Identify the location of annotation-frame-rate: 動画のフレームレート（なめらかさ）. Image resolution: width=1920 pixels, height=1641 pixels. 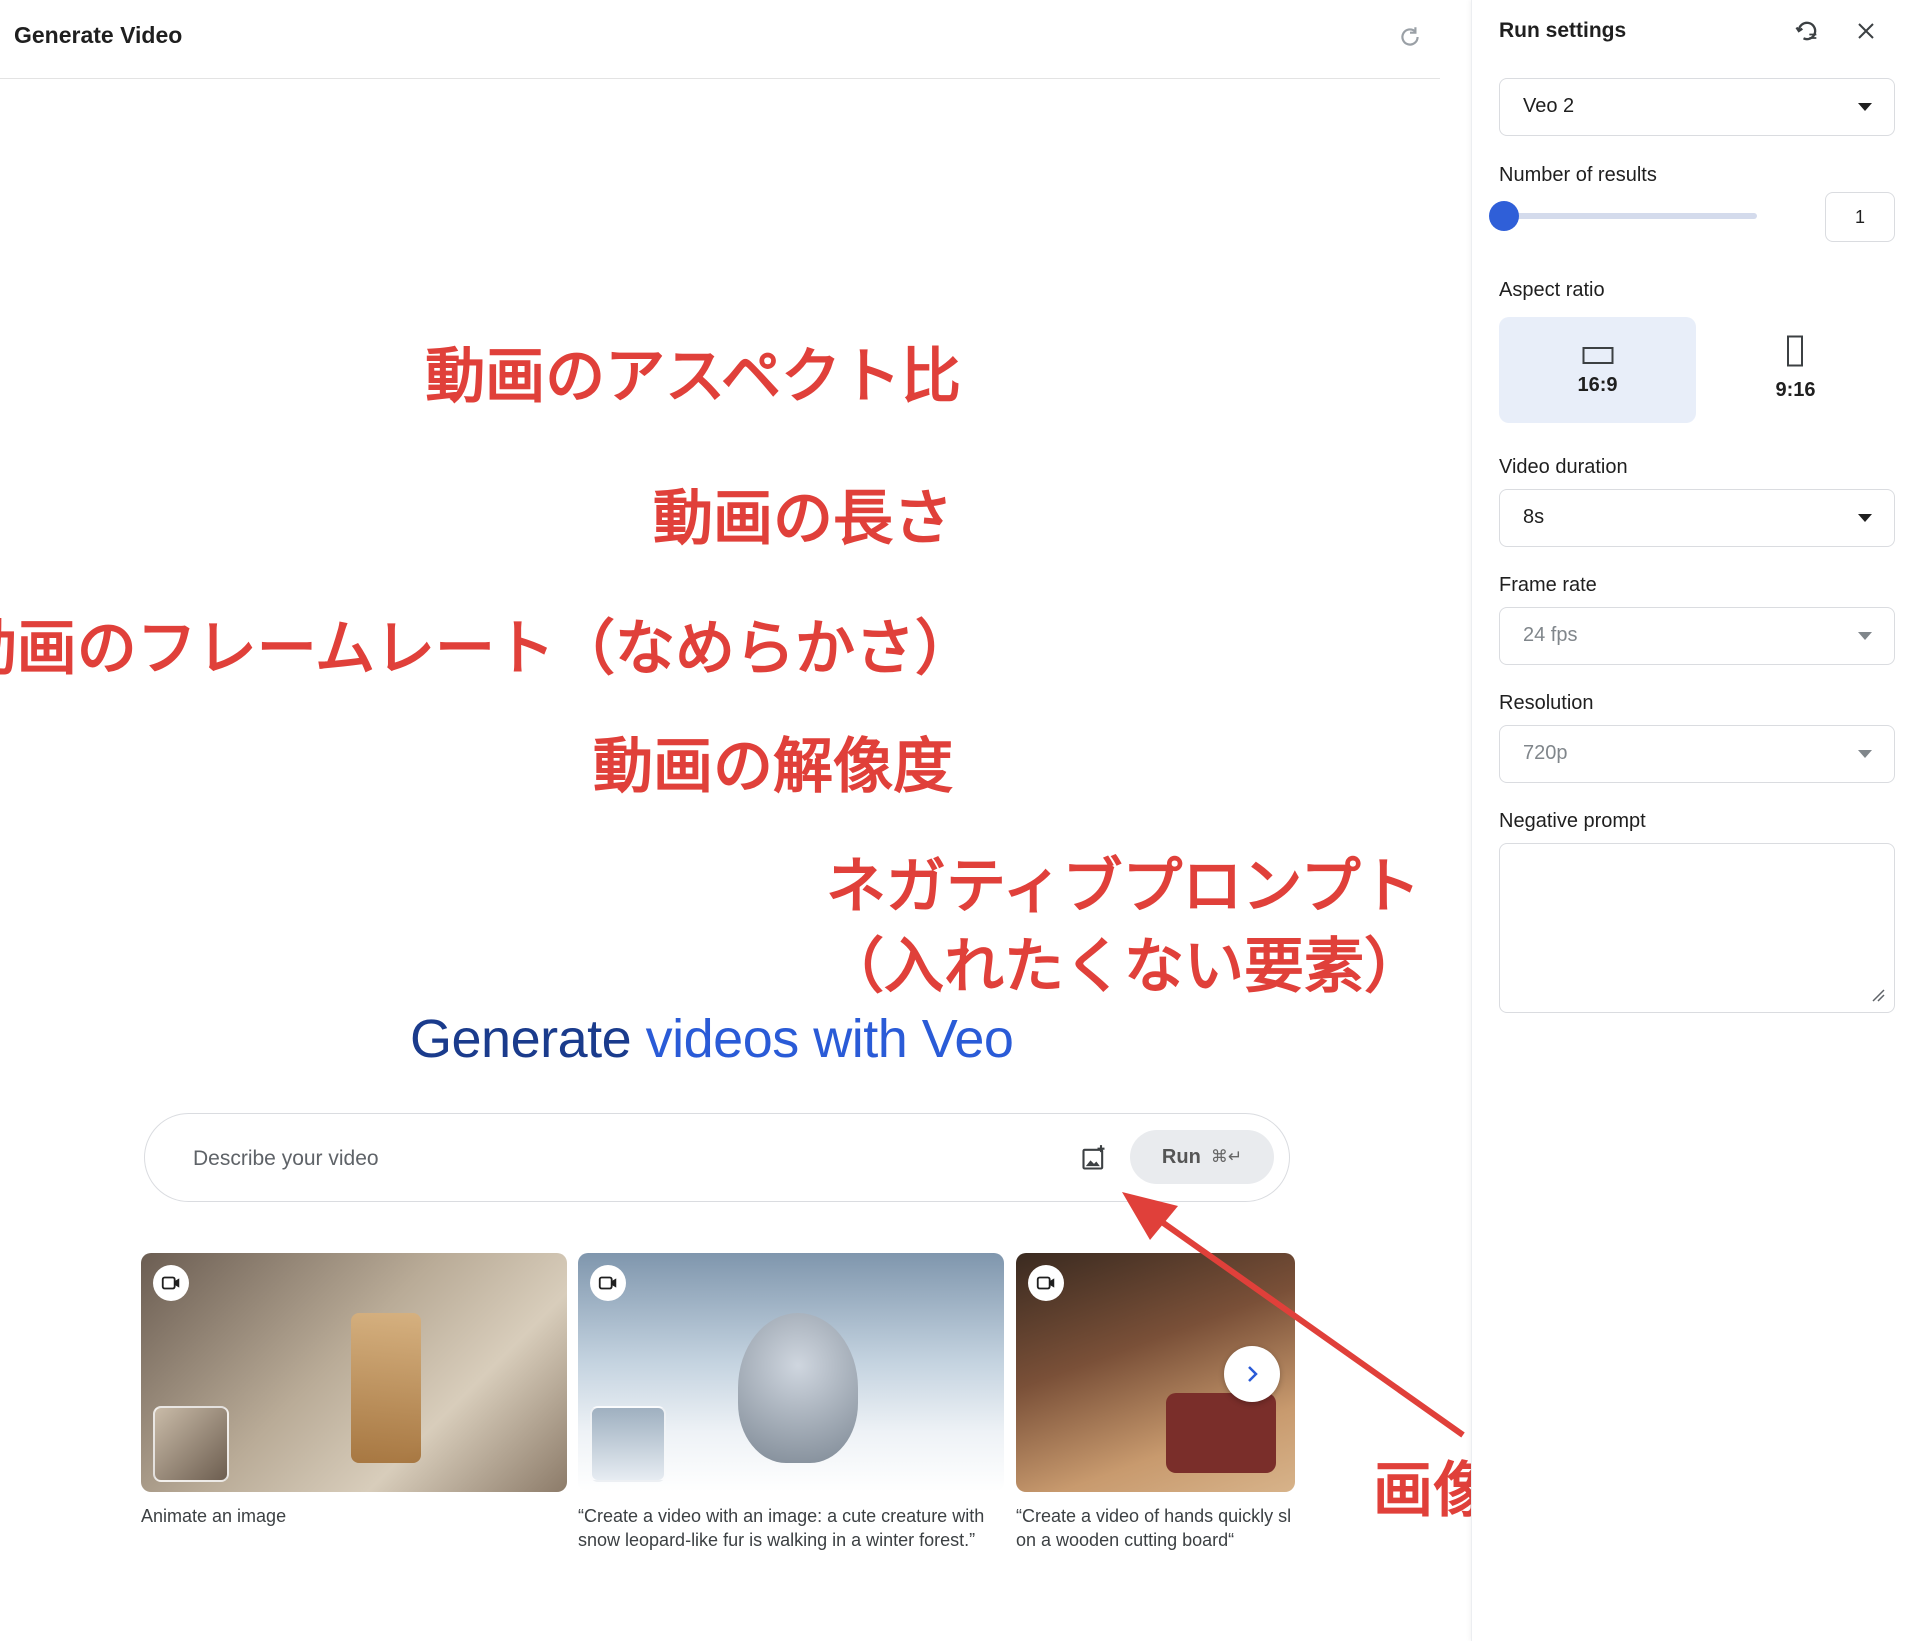
(487, 648).